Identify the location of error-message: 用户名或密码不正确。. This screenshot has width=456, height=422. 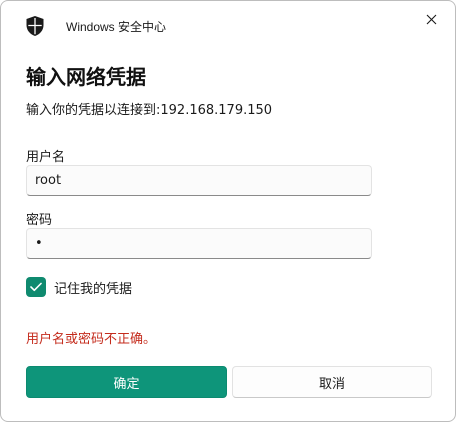
(91, 339).